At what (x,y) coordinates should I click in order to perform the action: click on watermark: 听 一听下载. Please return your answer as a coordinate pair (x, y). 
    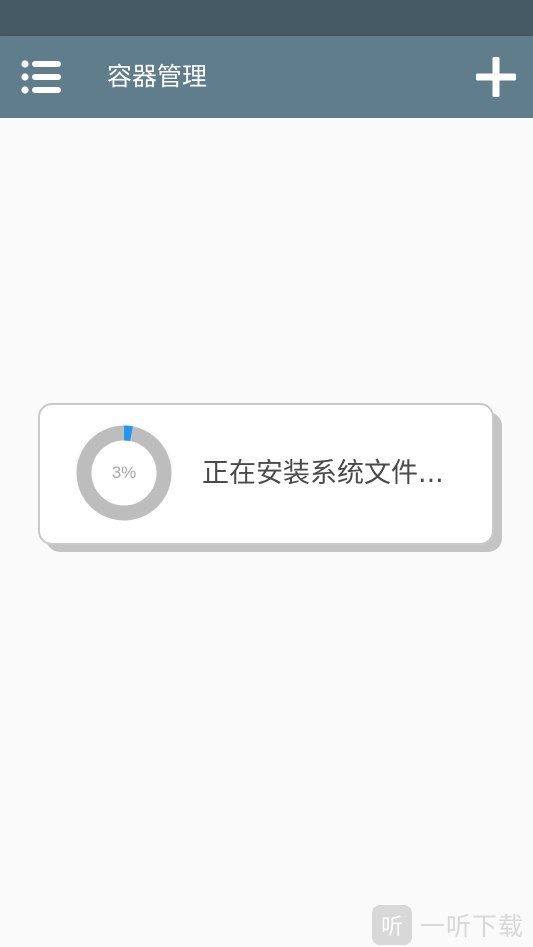
    Looking at the image, I should click on (450, 925).